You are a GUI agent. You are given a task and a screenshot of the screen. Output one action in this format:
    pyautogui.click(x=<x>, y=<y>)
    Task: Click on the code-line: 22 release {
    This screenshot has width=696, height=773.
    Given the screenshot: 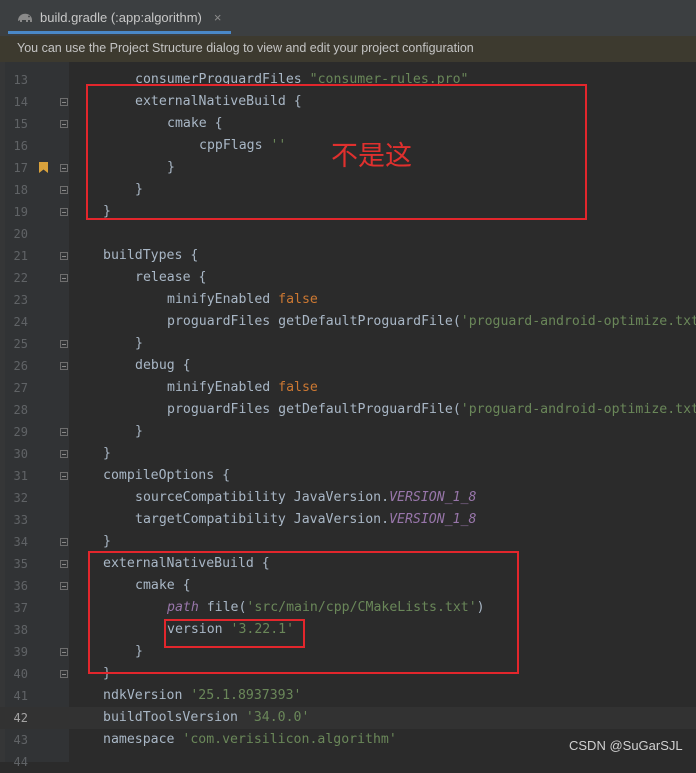 What is the action you would take?
    pyautogui.click(x=348, y=278)
    